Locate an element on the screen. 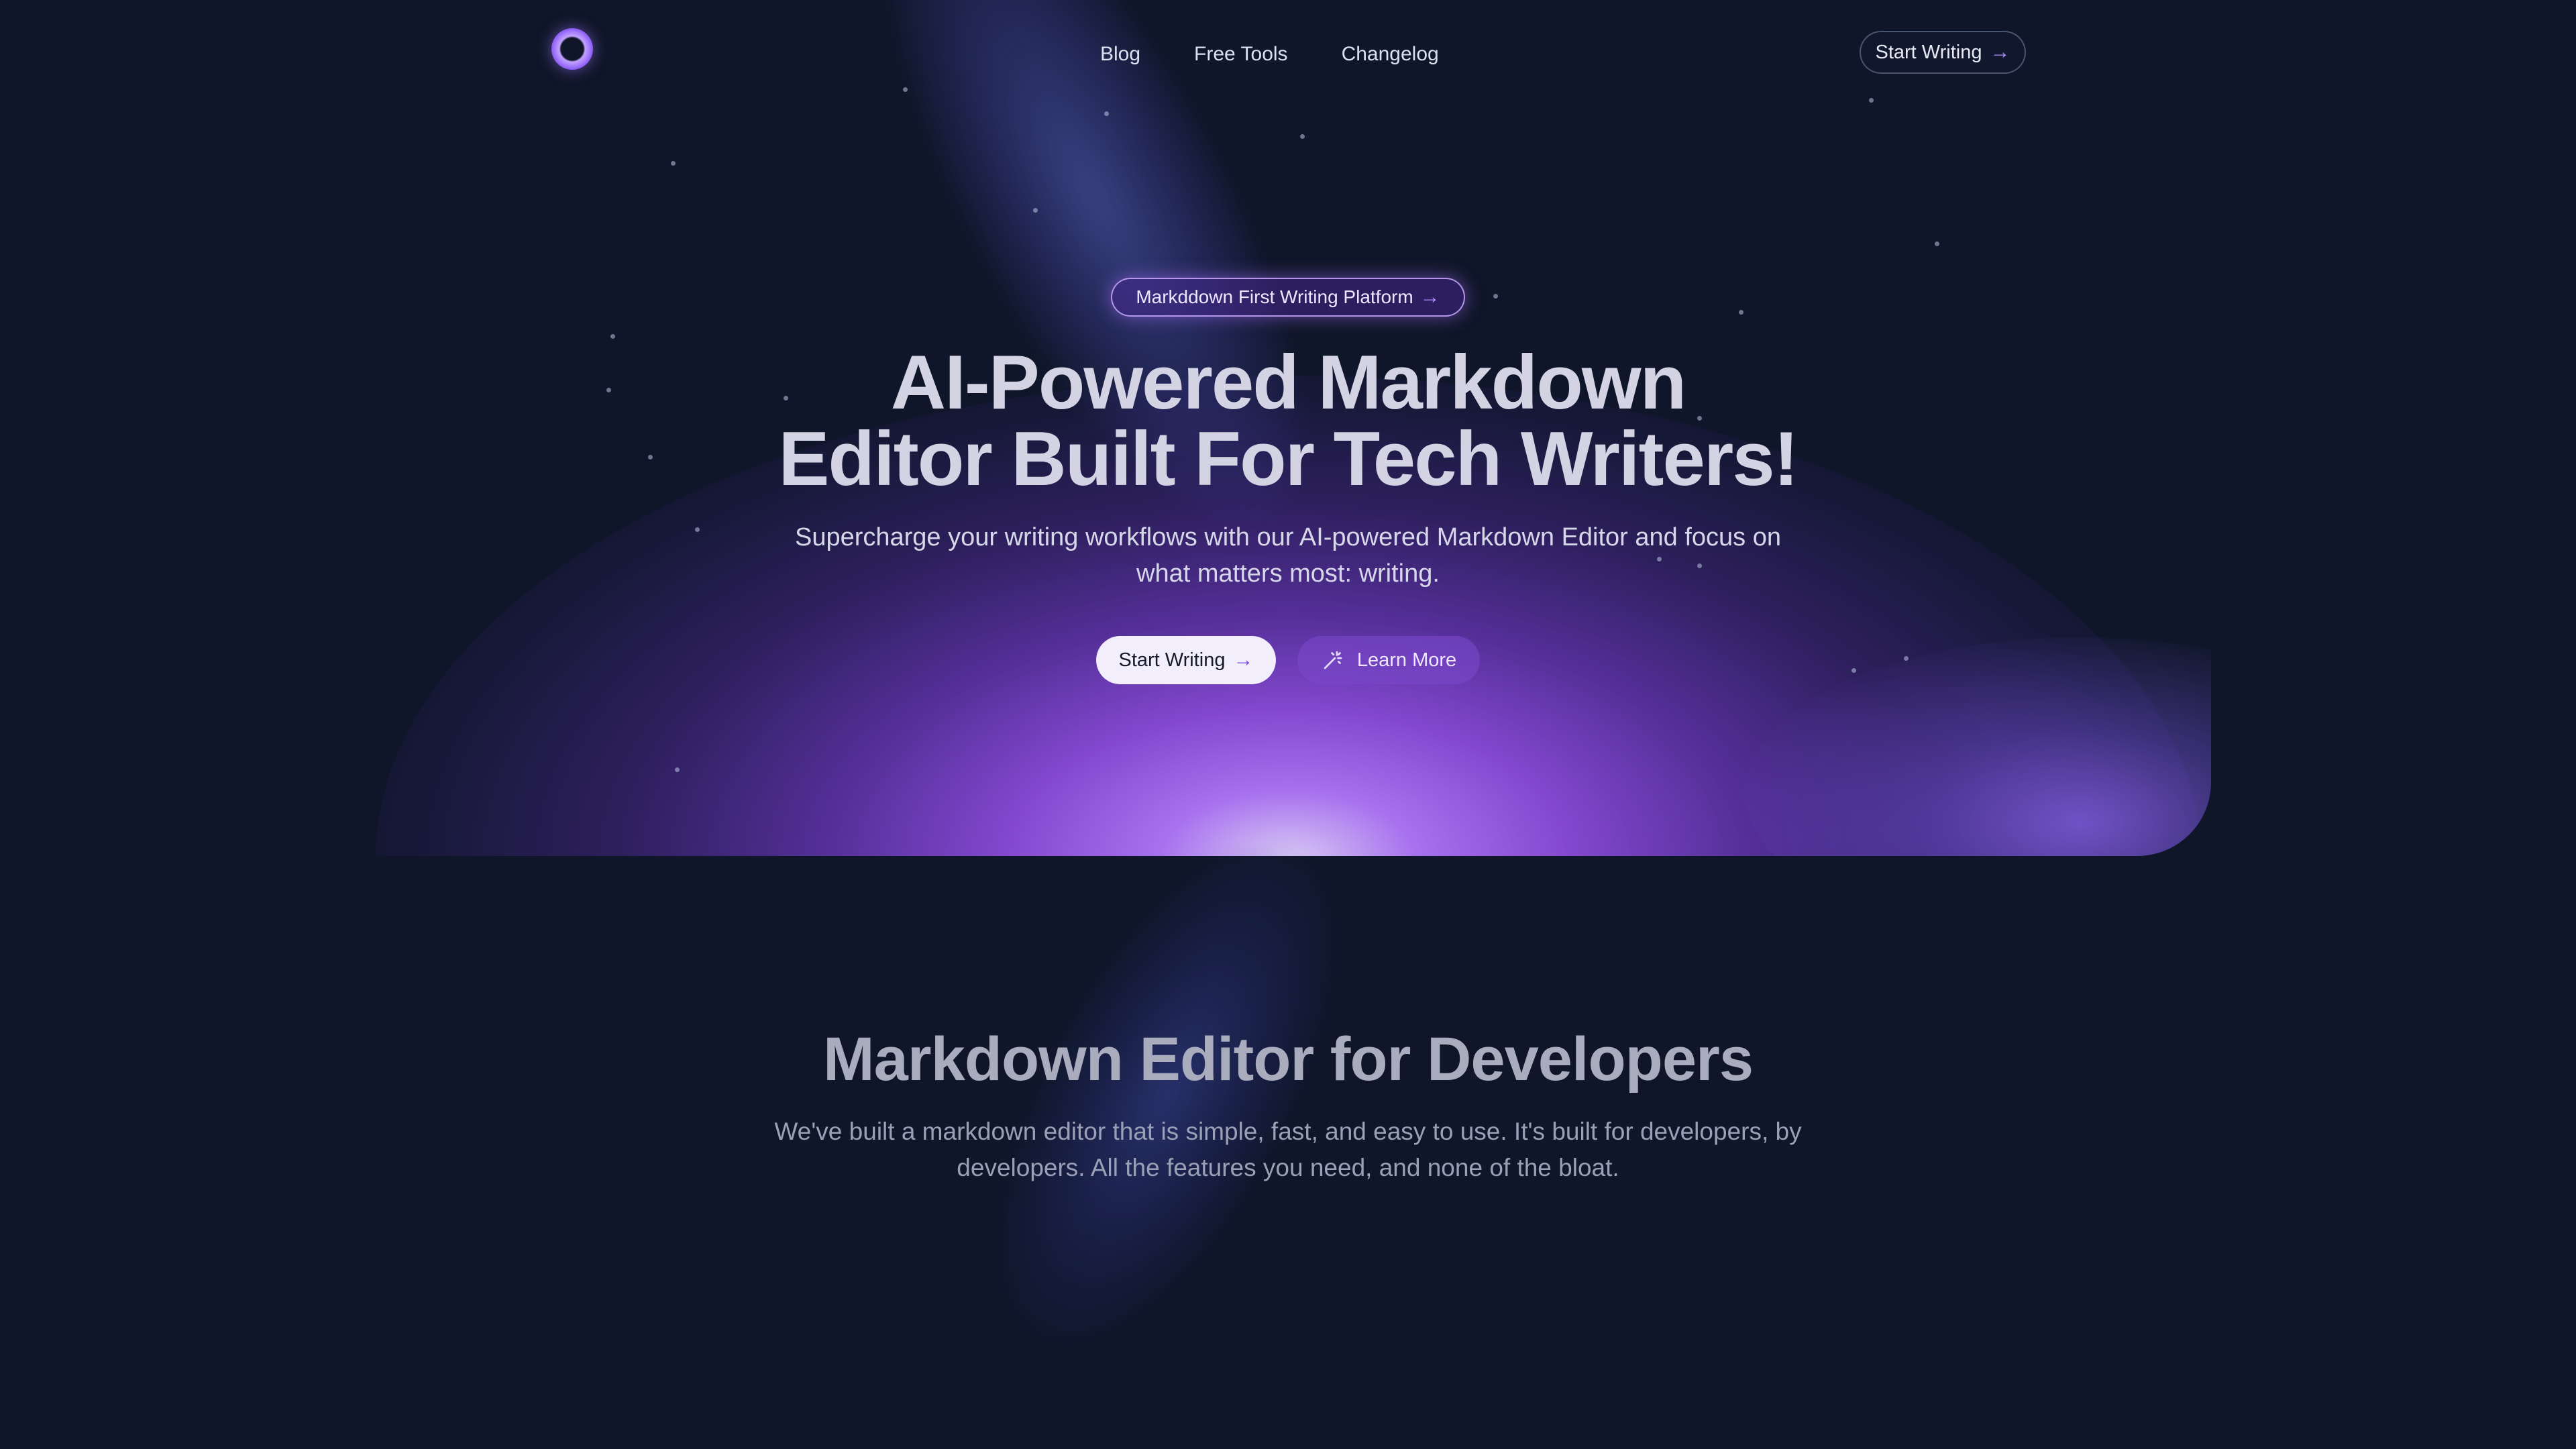 The height and width of the screenshot is (1449, 2576). nav-cta-label: Start Writing is located at coordinates (1928, 52).